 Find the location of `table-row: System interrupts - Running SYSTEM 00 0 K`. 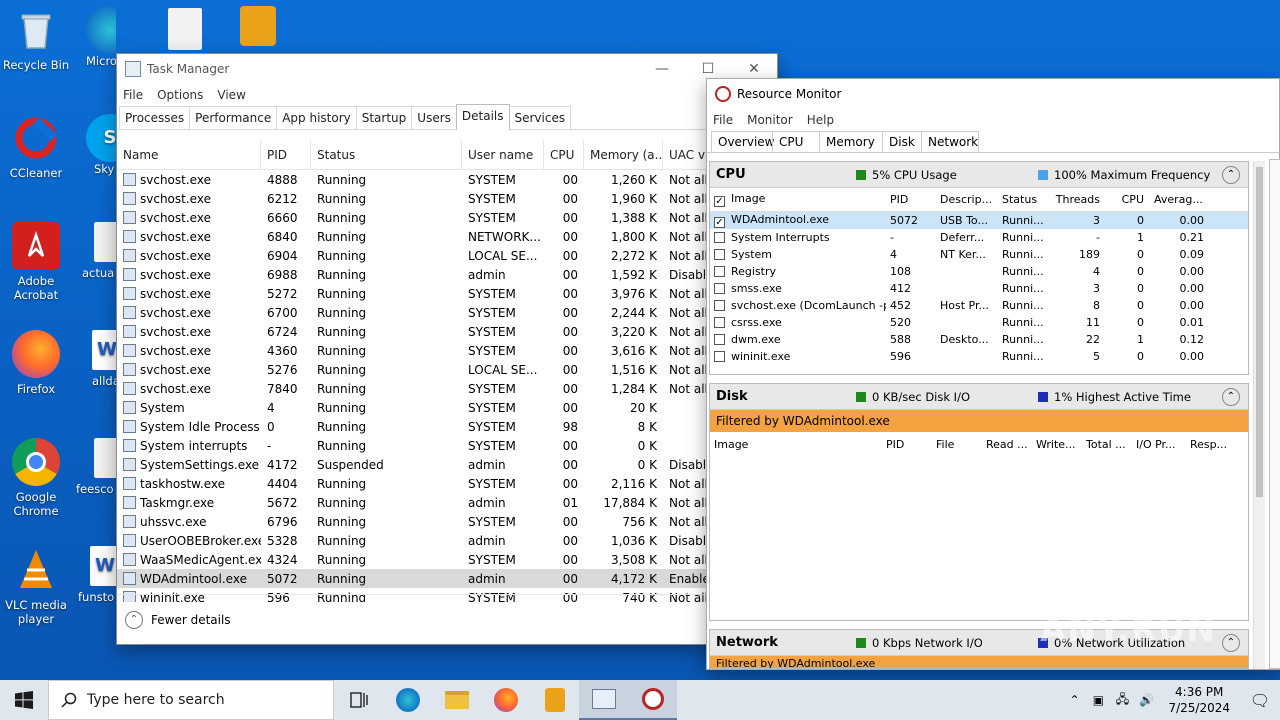

table-row: System interrupts - Running SYSTEM 00 0 K is located at coordinates (447, 445).